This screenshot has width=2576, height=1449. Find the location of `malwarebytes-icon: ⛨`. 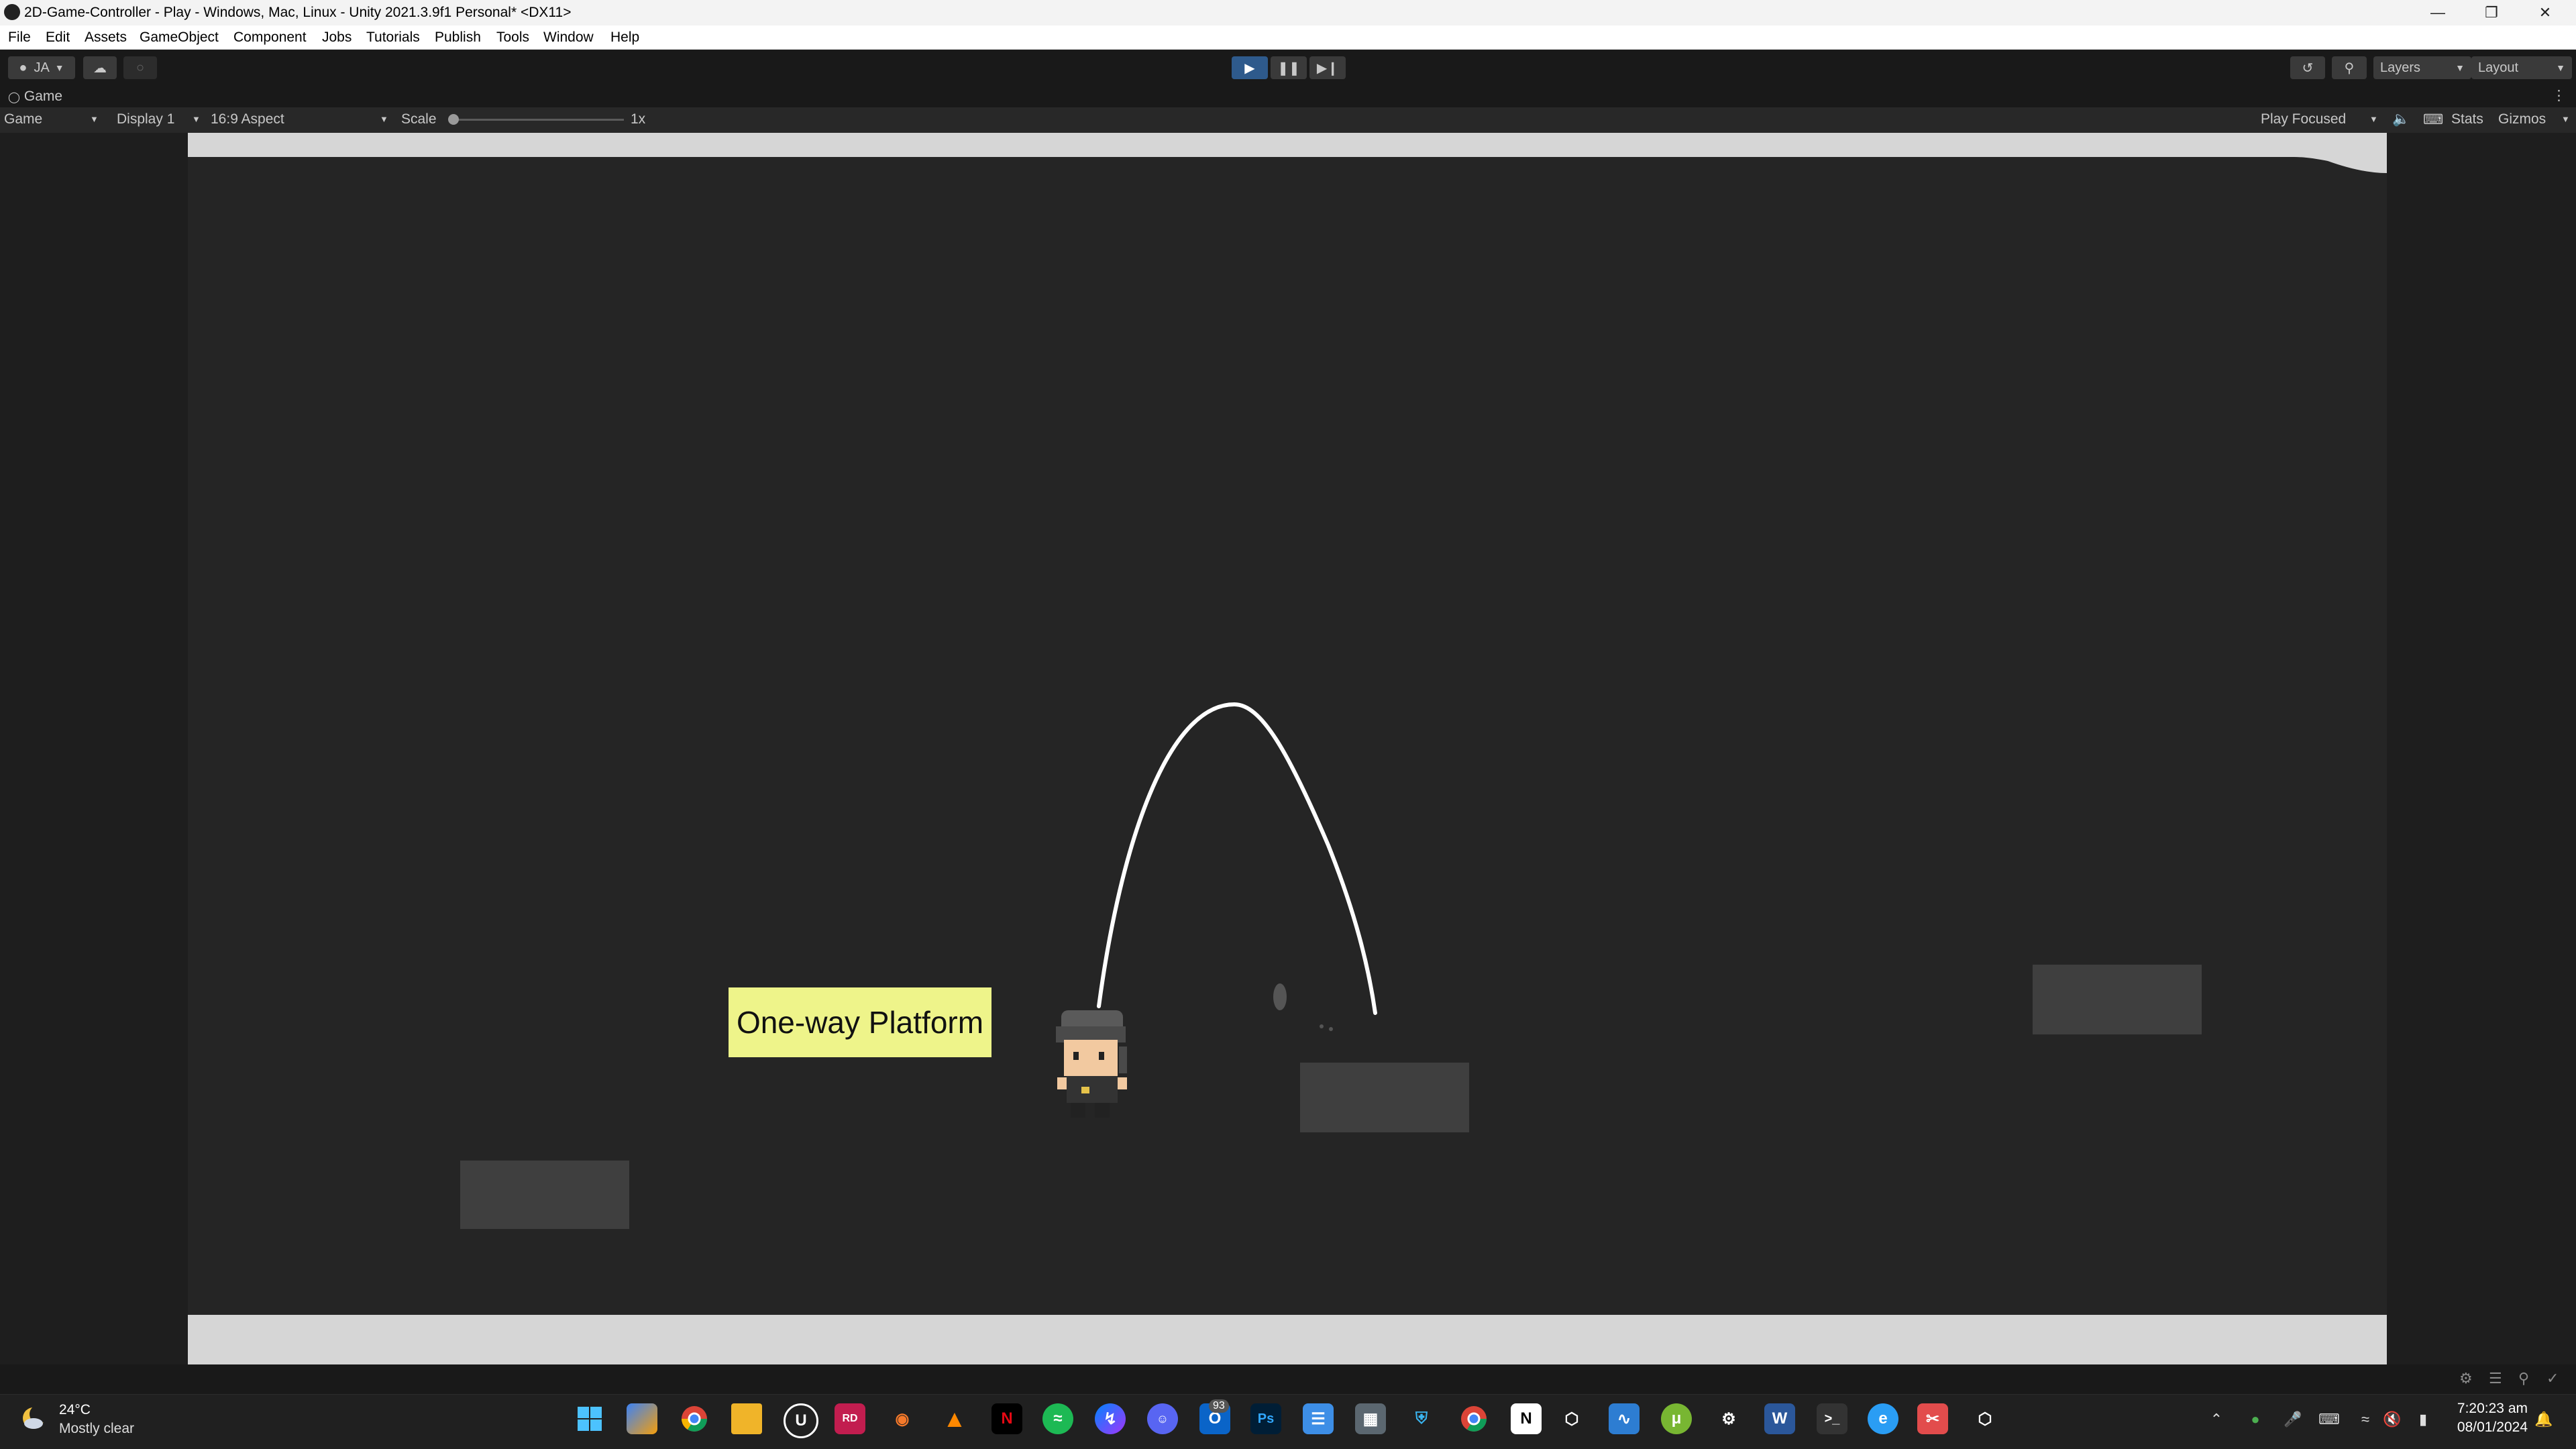

malwarebytes-icon: ⛨ is located at coordinates (1421, 1418).